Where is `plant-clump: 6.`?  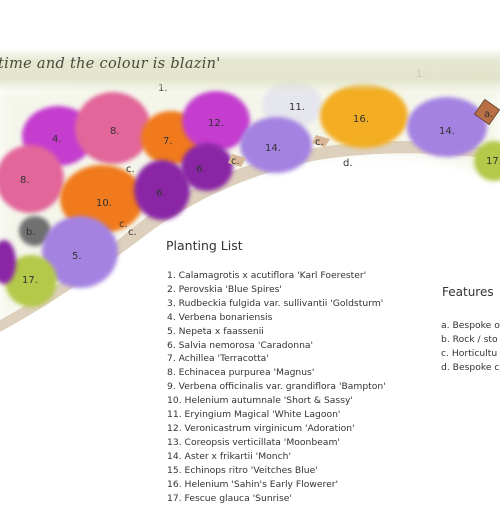
plant-clump: 6. is located at coordinates (162, 190).